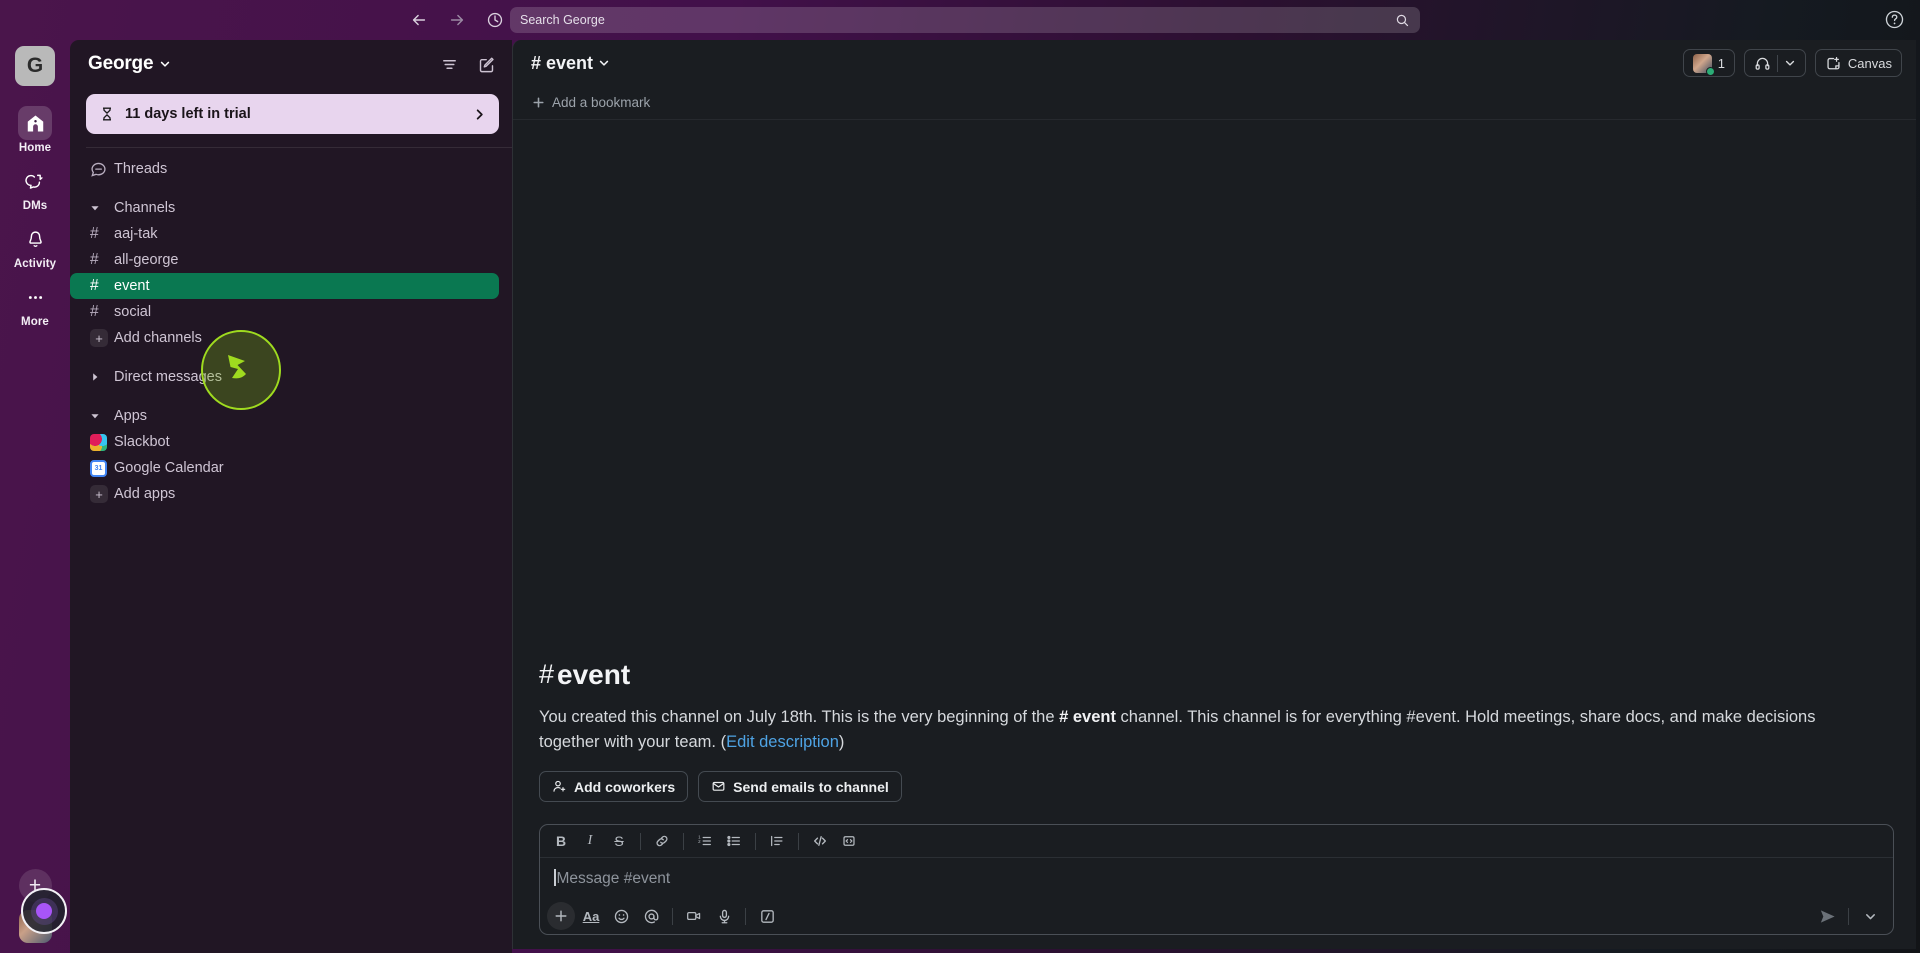  I want to click on channel-title-button: # event, so click(570, 63).